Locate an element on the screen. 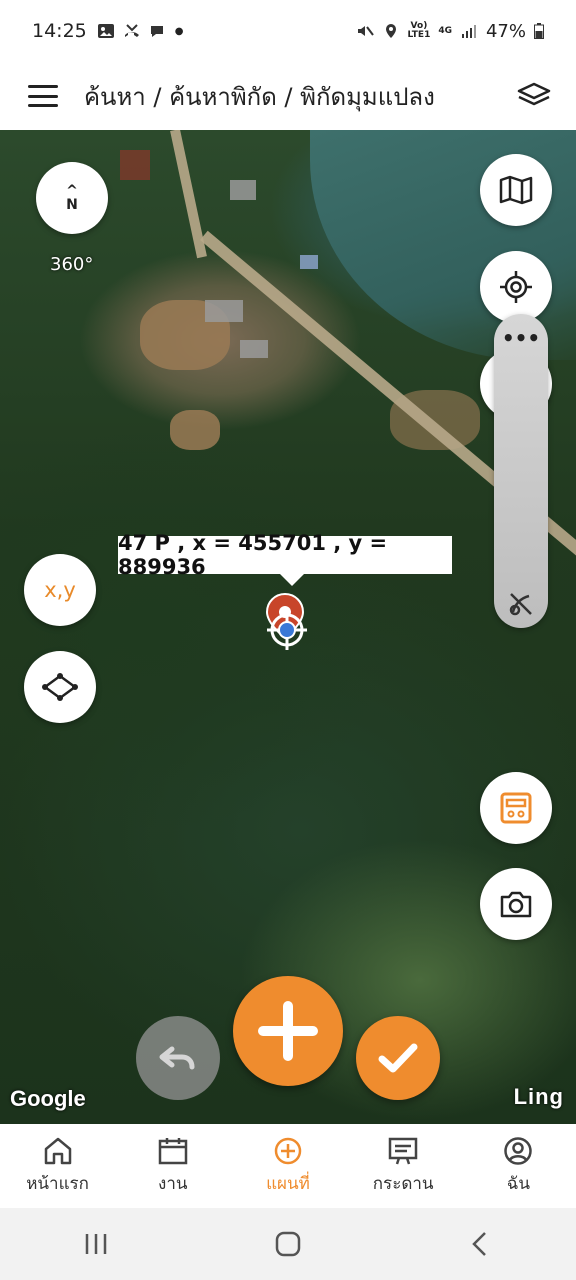 Image resolution: width=576 pixels, height=1280 pixels. xy-input-button: x,y is located at coordinates (60, 590).